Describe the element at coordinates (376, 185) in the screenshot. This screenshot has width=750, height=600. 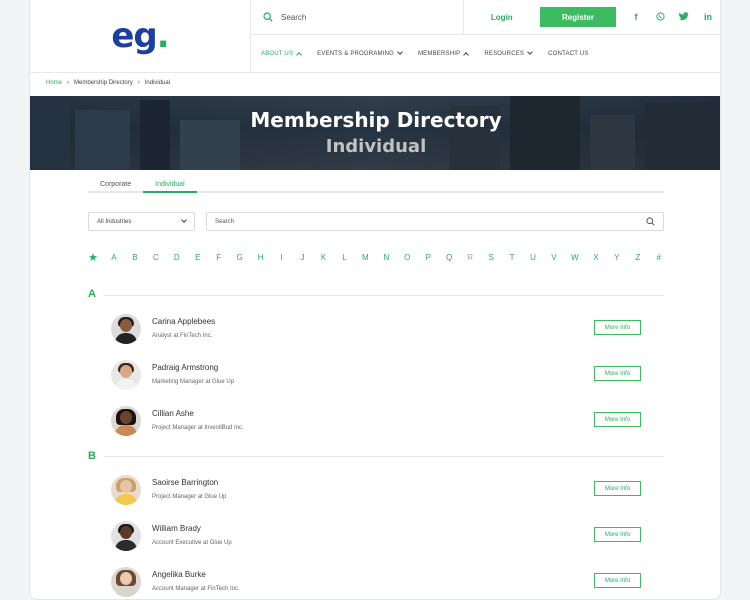
I see `directory-tabs: Corporate Individual` at that location.